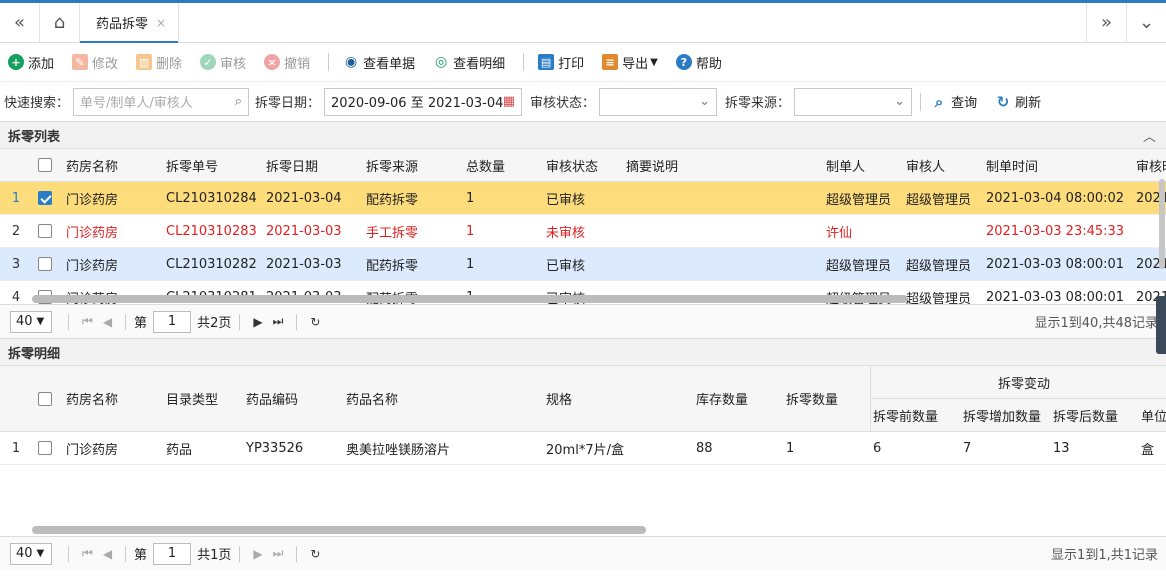  What do you see at coordinates (159, 62) in the screenshot?
I see `delete-button: ▥ 删除` at bounding box center [159, 62].